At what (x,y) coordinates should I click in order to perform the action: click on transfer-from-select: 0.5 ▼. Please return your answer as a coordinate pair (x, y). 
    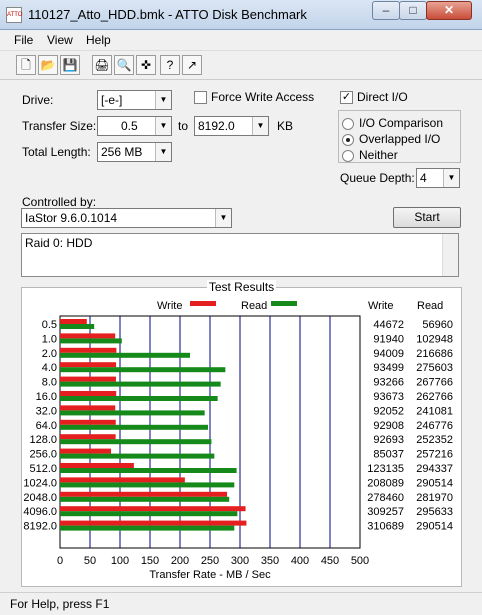
    Looking at the image, I should click on (134, 126).